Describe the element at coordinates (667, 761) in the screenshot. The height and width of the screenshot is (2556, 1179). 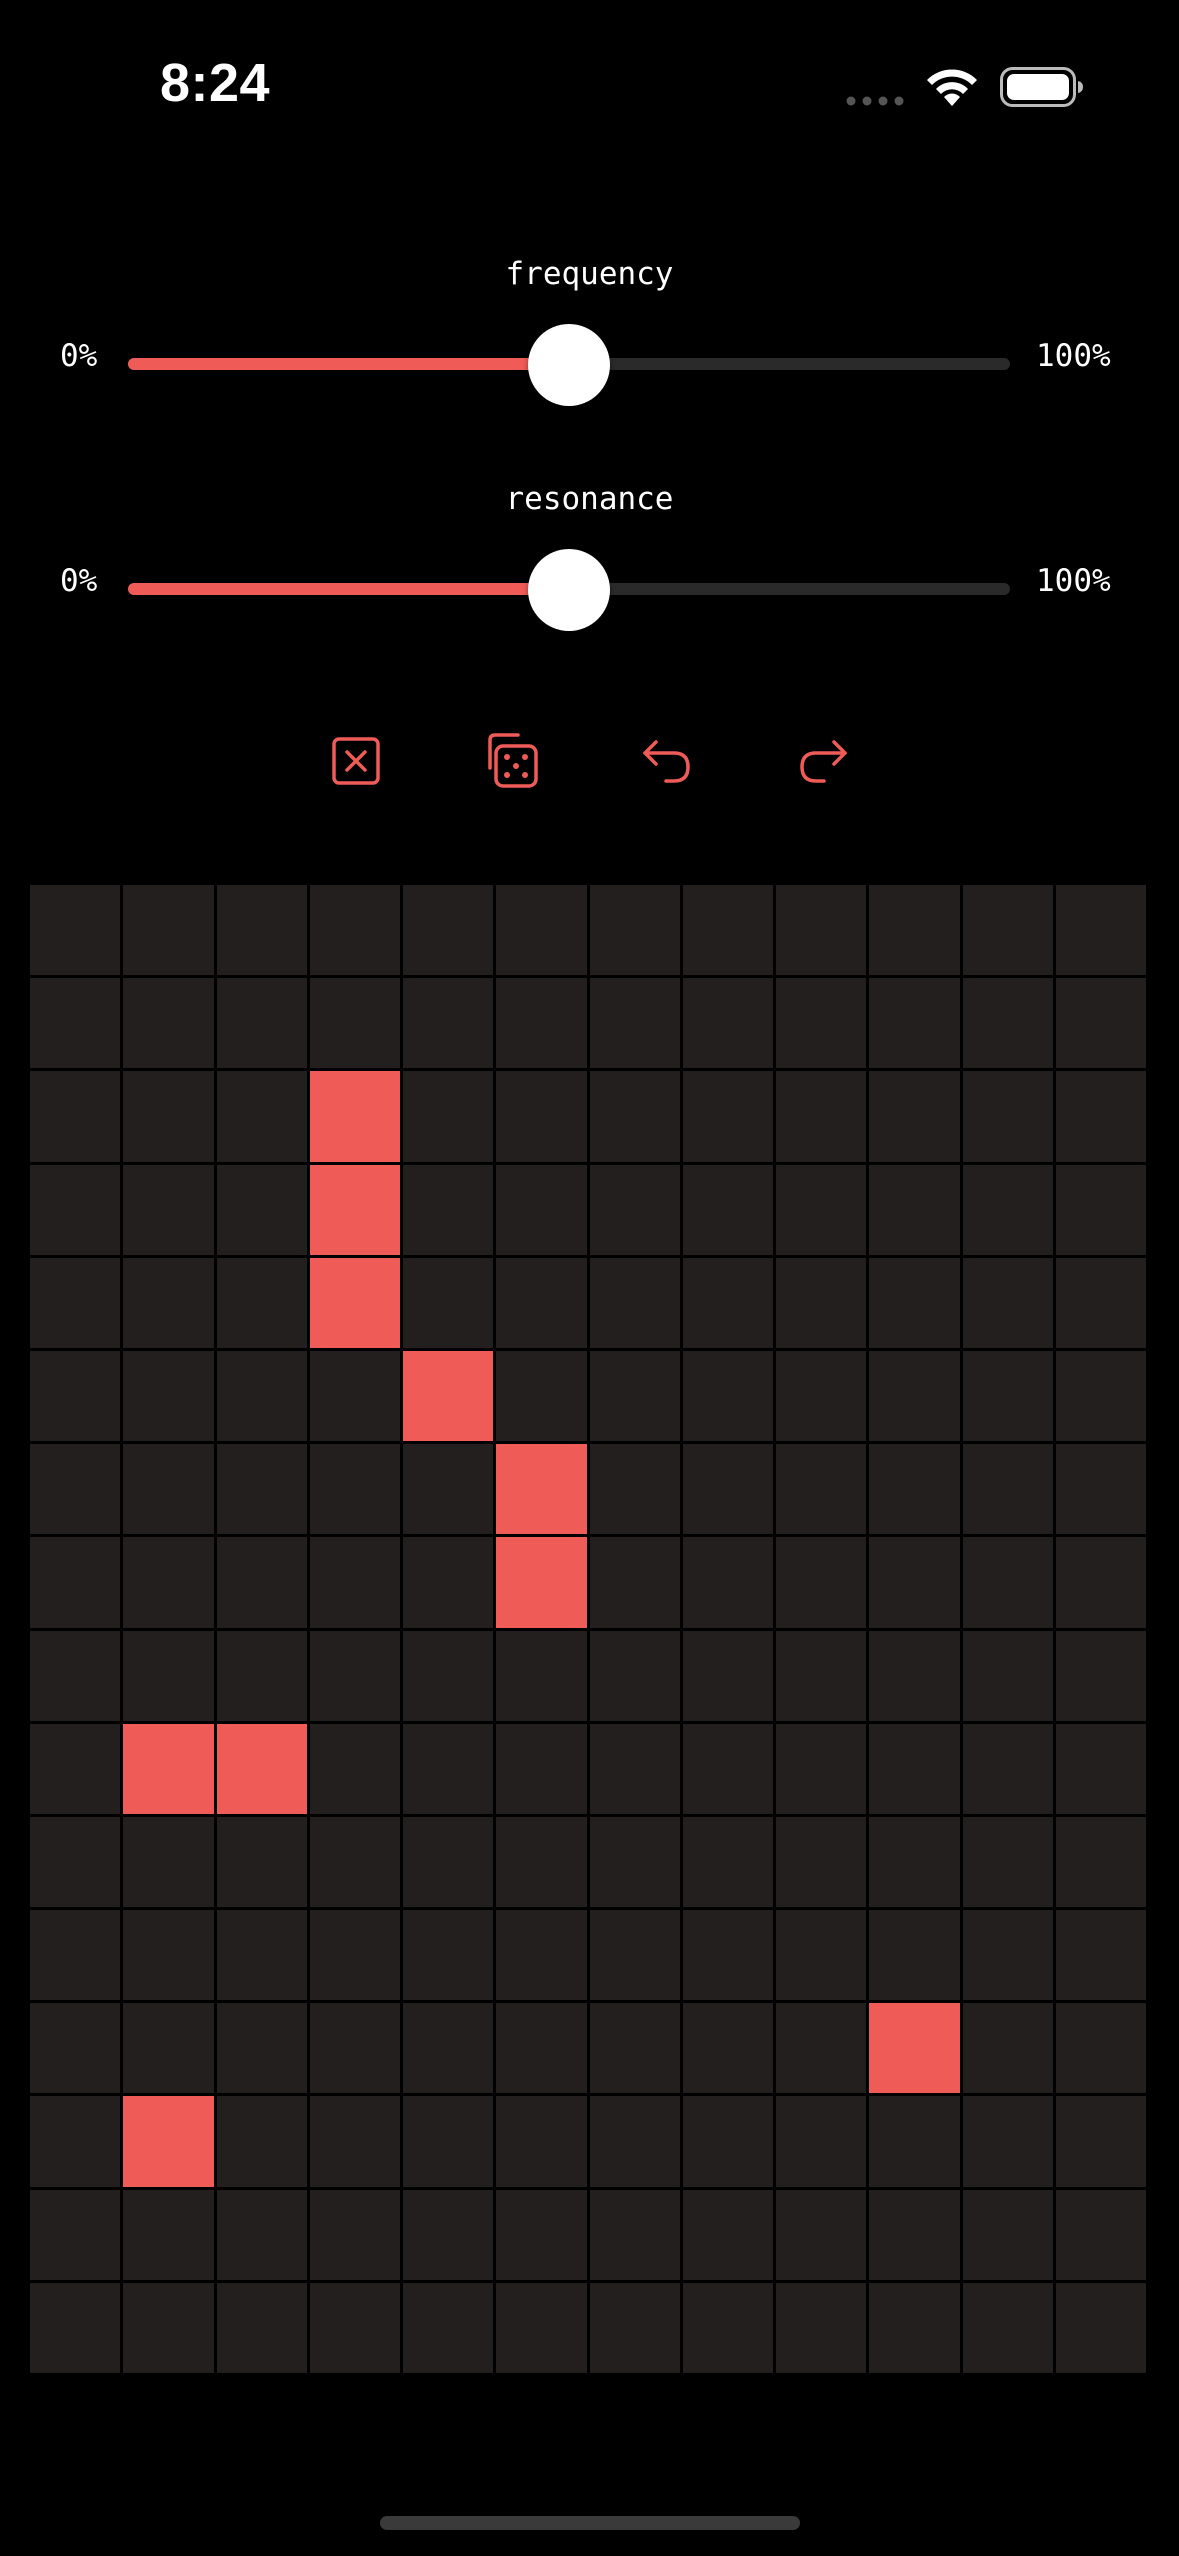
I see `undo-button` at that location.